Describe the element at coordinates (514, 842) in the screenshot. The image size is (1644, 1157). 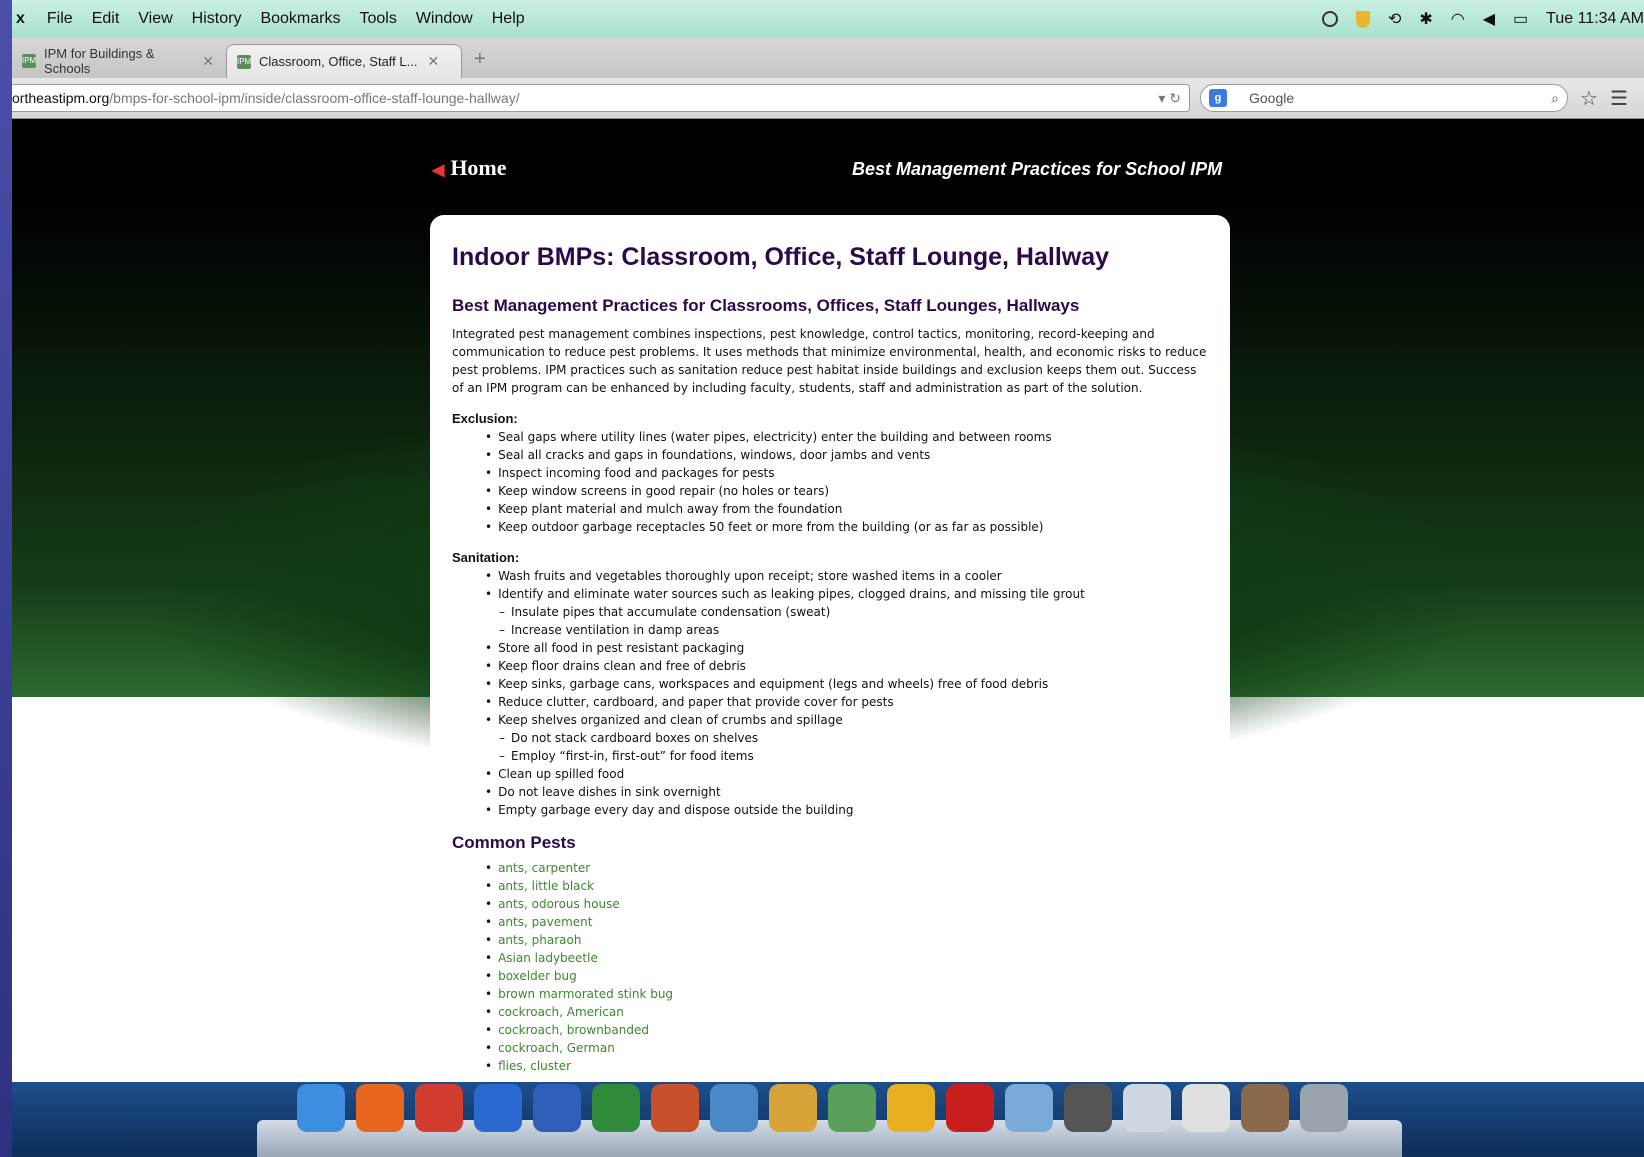
I see `common-pests-heading: Common Pests` at that location.